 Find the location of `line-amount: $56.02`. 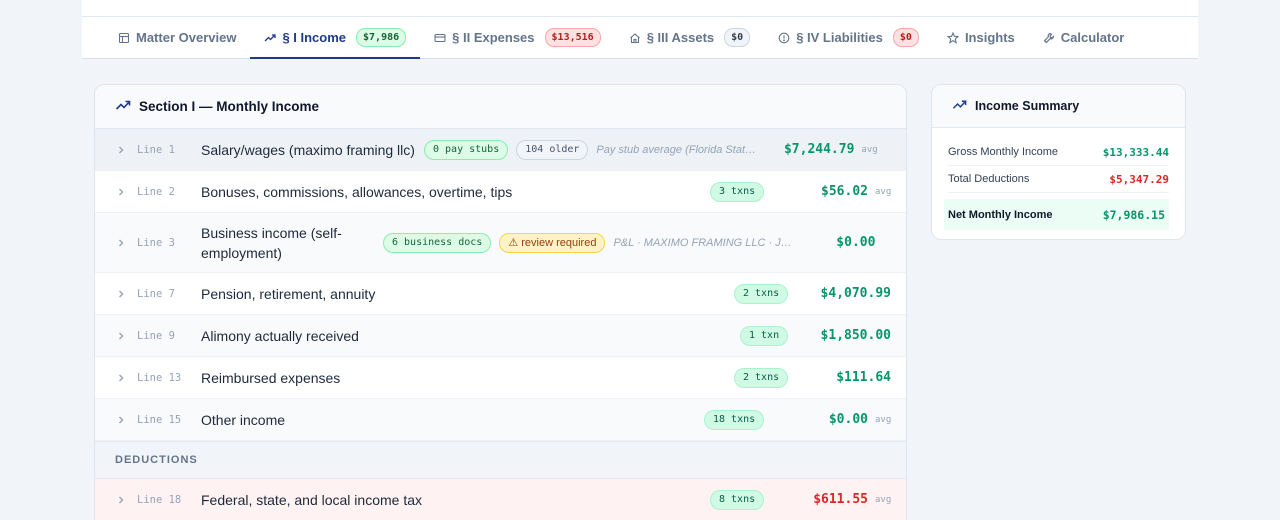

line-amount: $56.02 is located at coordinates (844, 191).